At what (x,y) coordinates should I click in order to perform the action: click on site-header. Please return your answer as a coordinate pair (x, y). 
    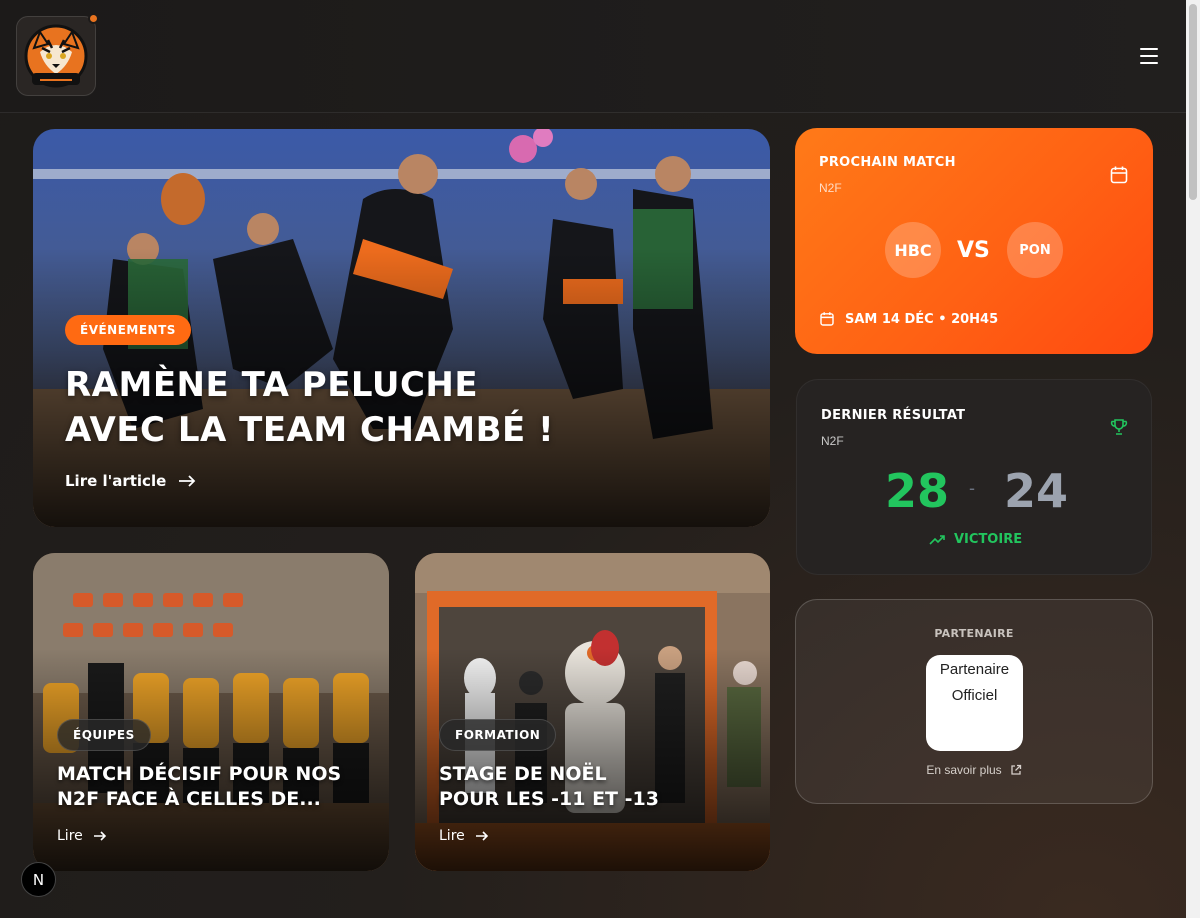
    Looking at the image, I should click on (593, 56).